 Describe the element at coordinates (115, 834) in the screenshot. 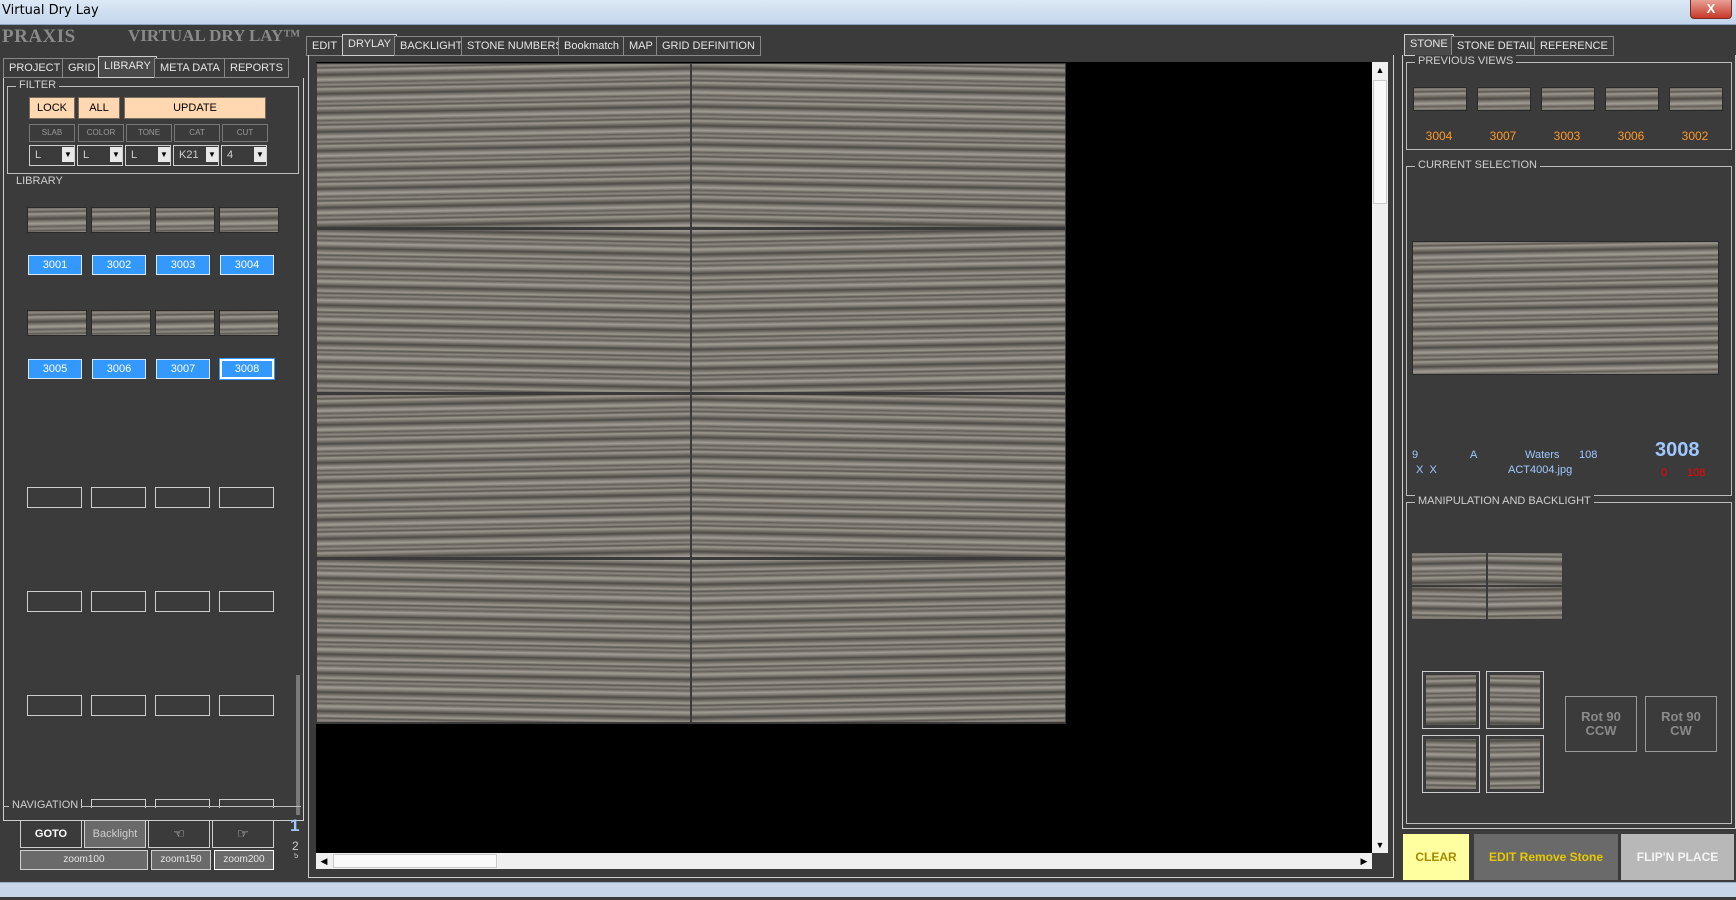

I see `backlight-button: Backlight` at that location.